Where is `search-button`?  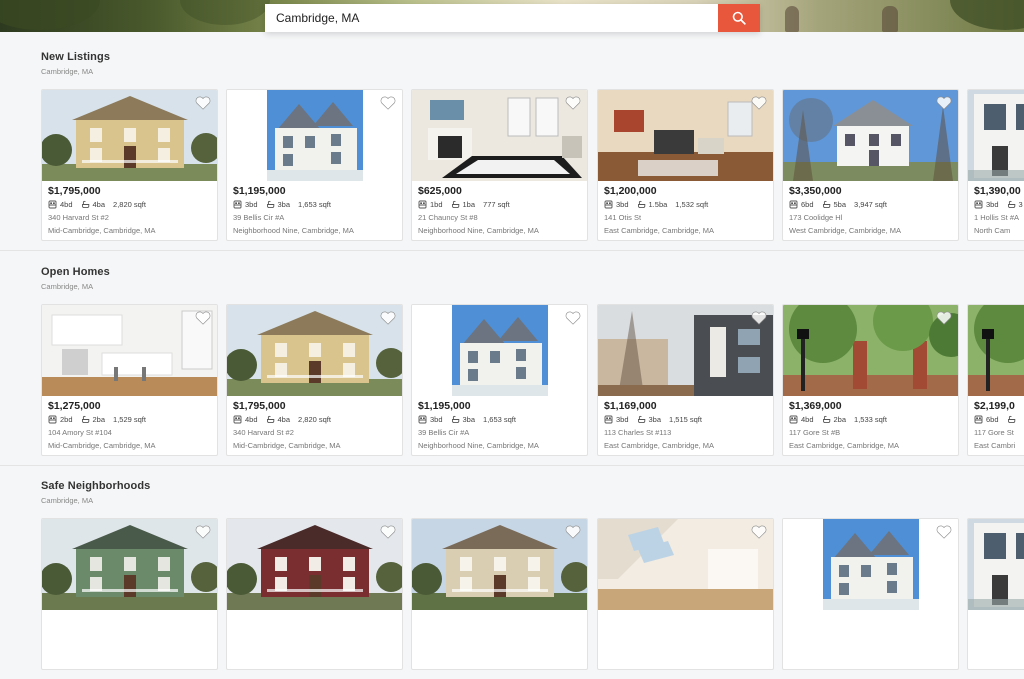
search-button is located at coordinates (739, 18).